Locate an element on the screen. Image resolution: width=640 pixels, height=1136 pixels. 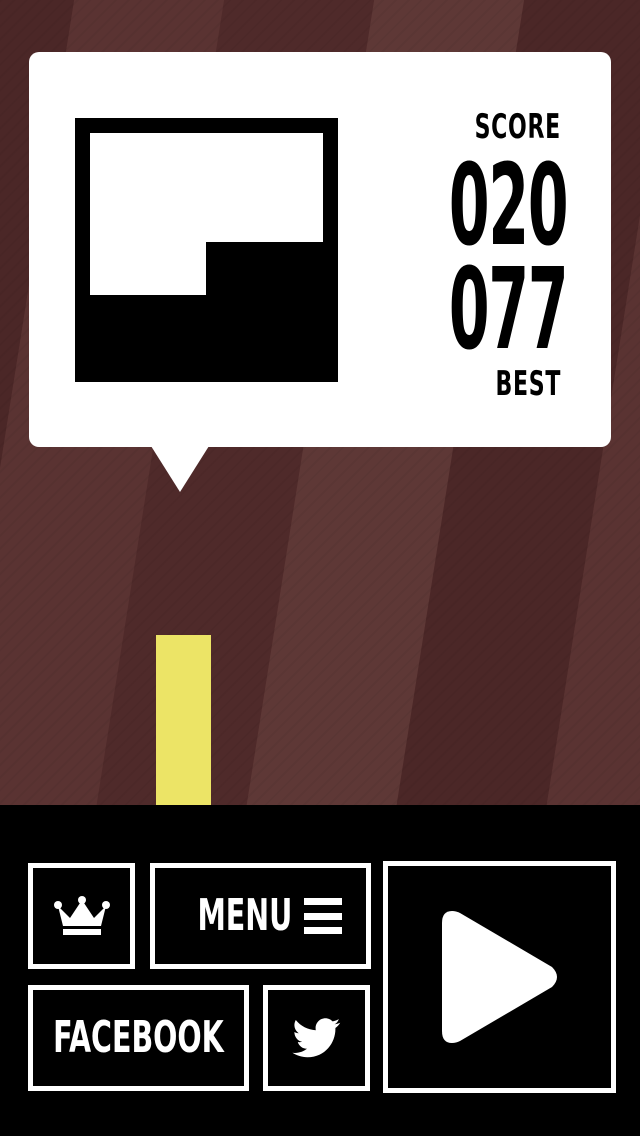
score-label: SCORE is located at coordinates (517, 127).